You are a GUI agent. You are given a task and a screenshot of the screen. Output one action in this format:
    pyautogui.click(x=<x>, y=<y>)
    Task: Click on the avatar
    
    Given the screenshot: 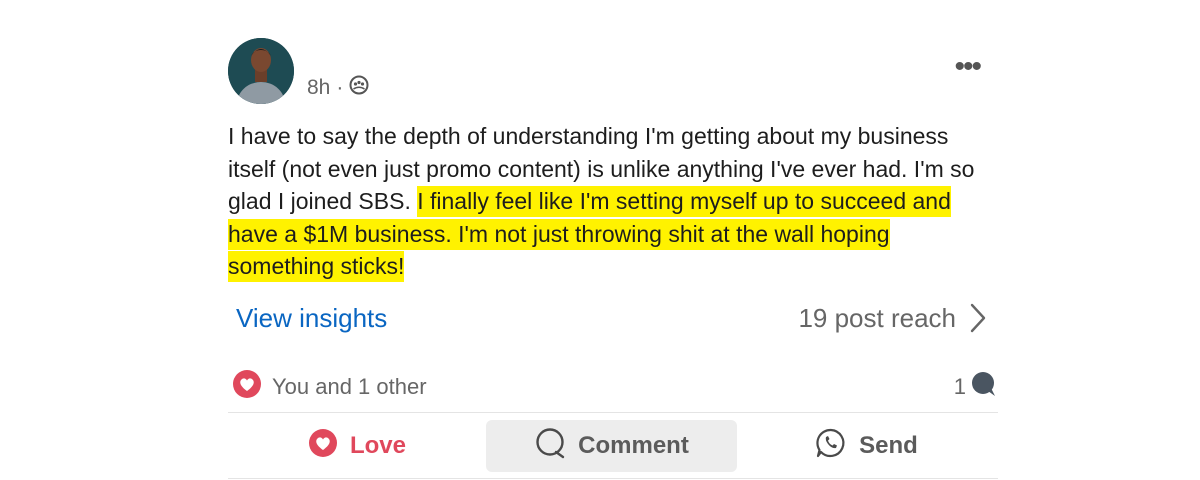 What is the action you would take?
    pyautogui.click(x=261, y=71)
    